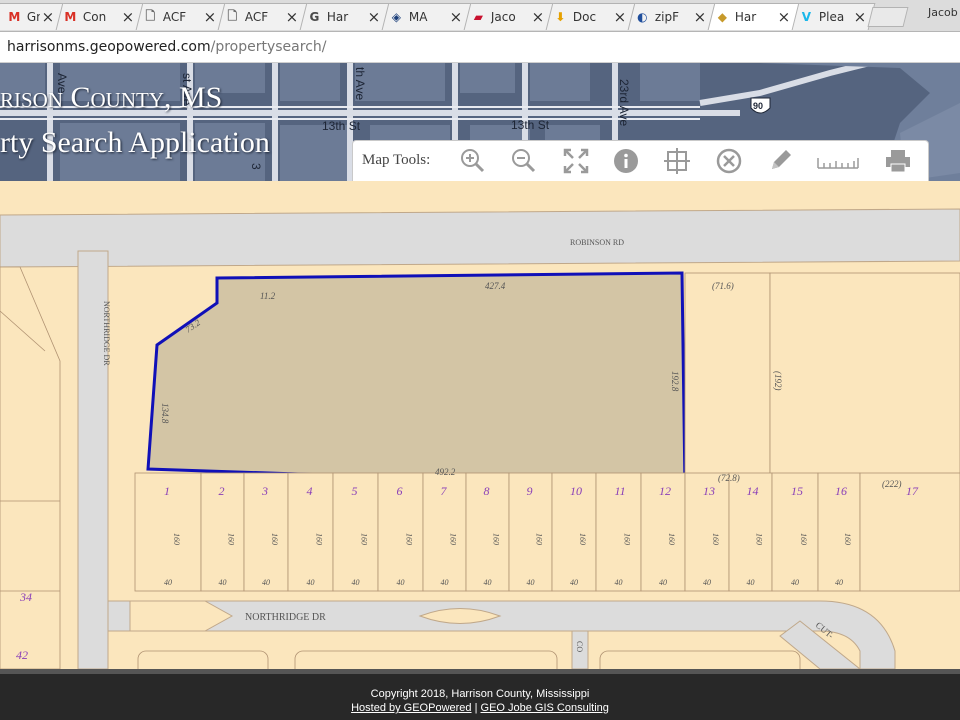 This screenshot has width=960, height=720. Describe the element at coordinates (268, 47) in the screenshot. I see `url-path: /propertysearch/` at that location.